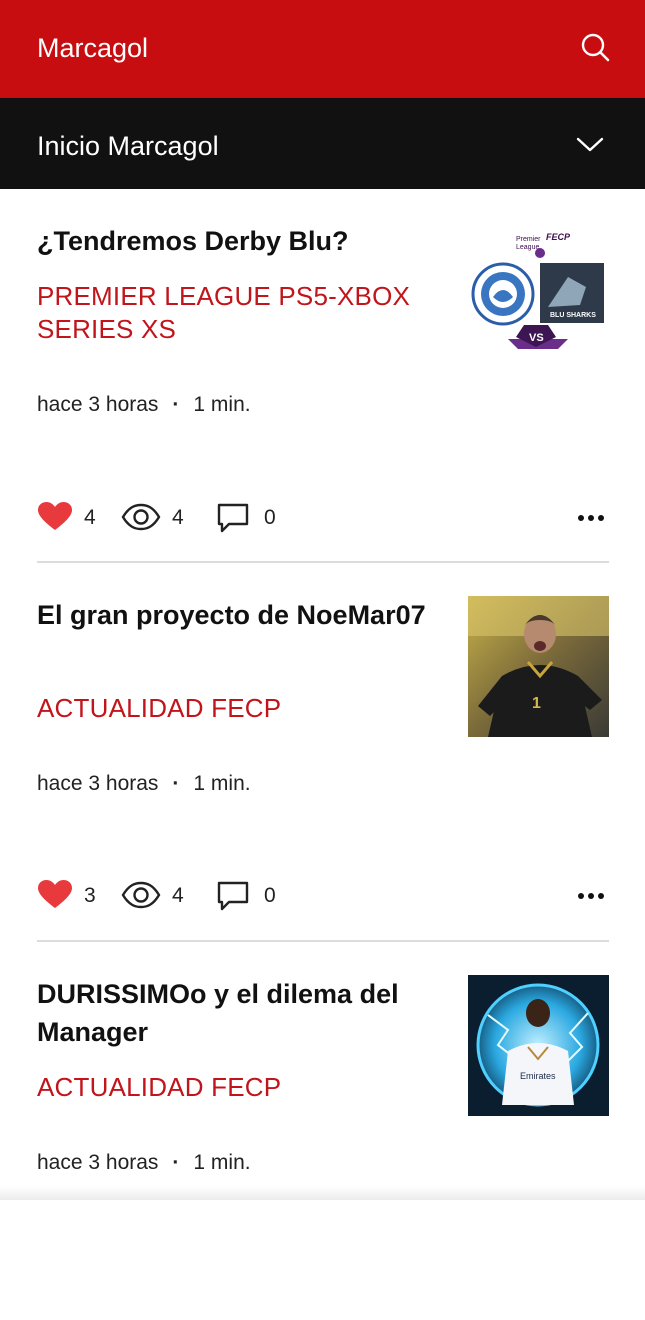  Describe the element at coordinates (90, 895) in the screenshot. I see `likes-count: 3` at that location.